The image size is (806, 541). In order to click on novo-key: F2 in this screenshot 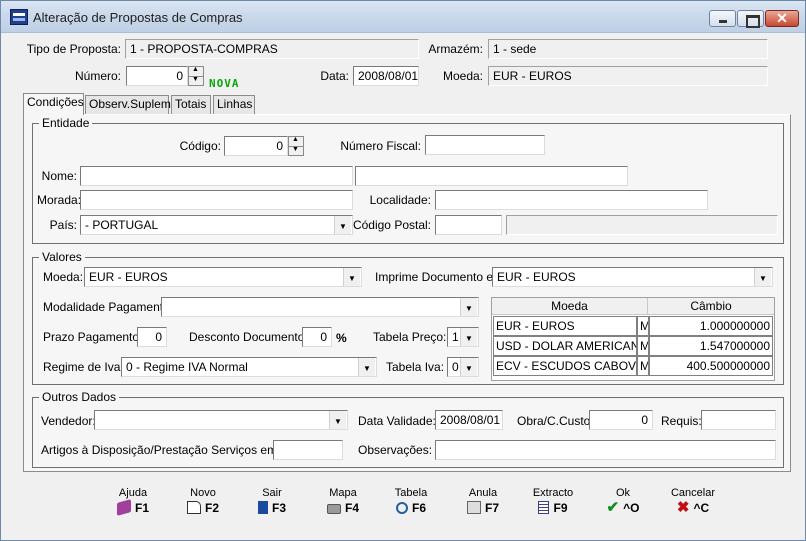, I will do `click(211, 508)`.